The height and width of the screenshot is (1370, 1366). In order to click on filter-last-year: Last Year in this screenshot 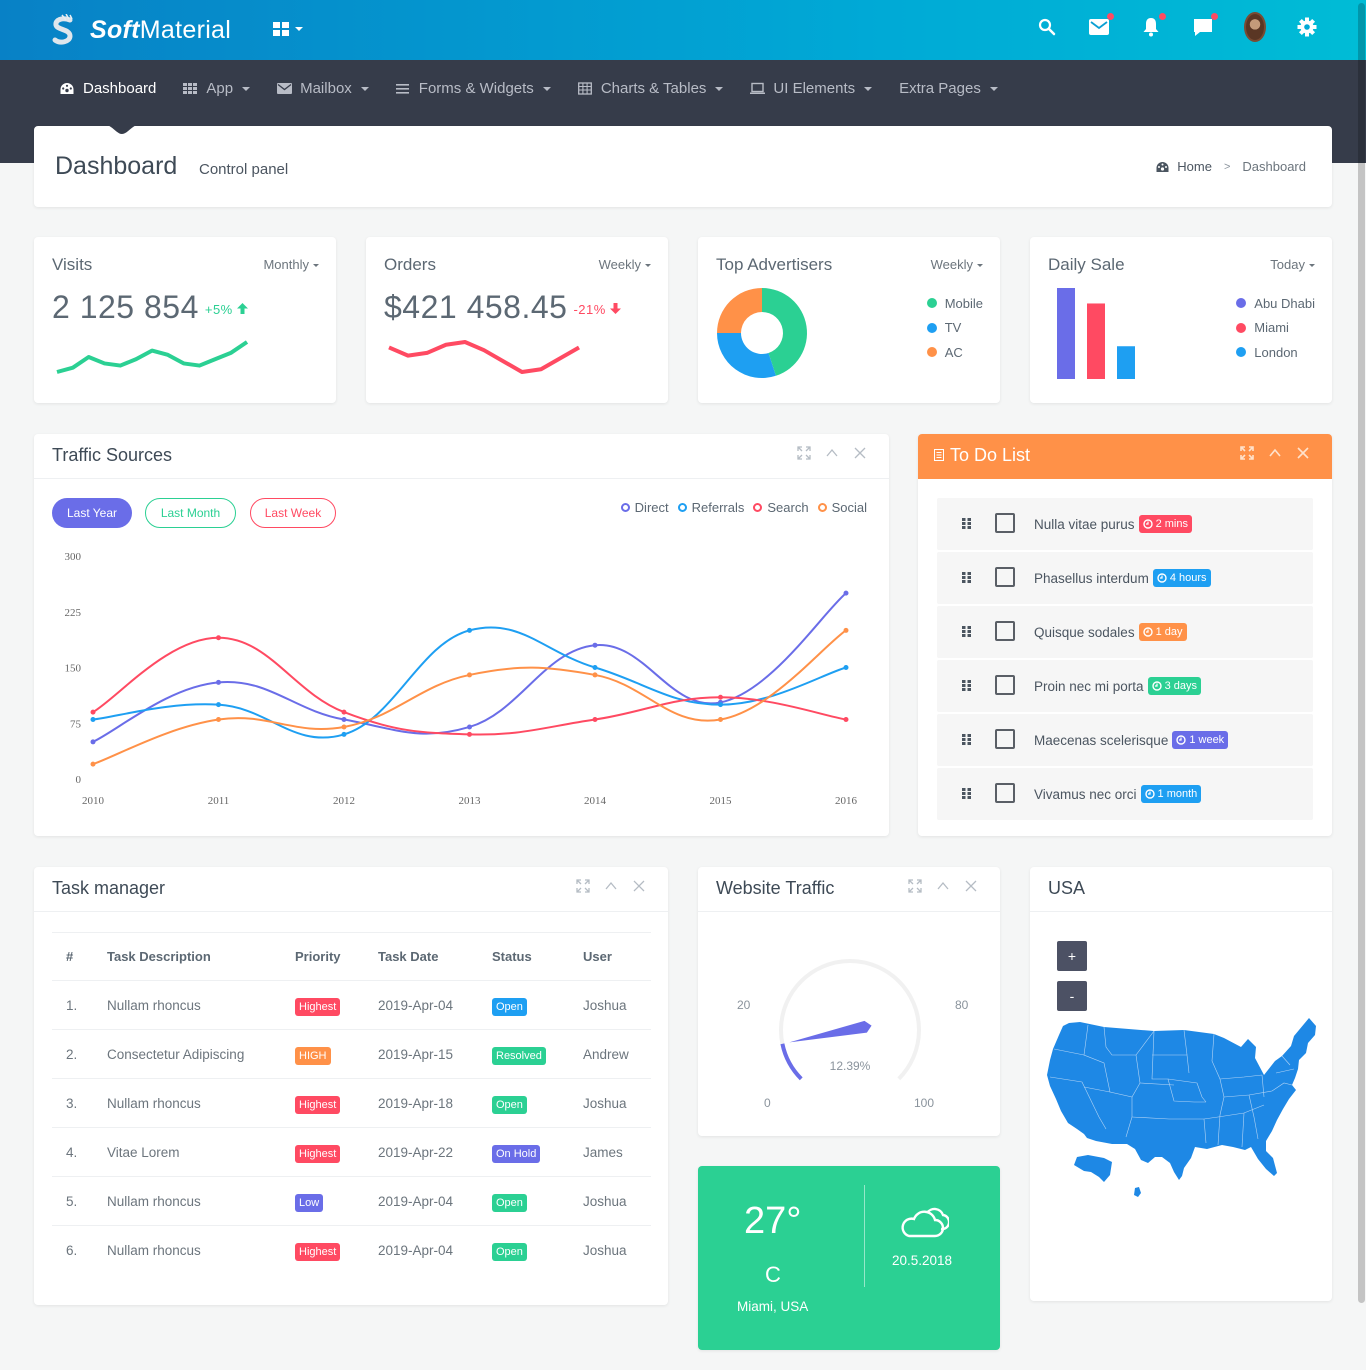, I will do `click(92, 513)`.